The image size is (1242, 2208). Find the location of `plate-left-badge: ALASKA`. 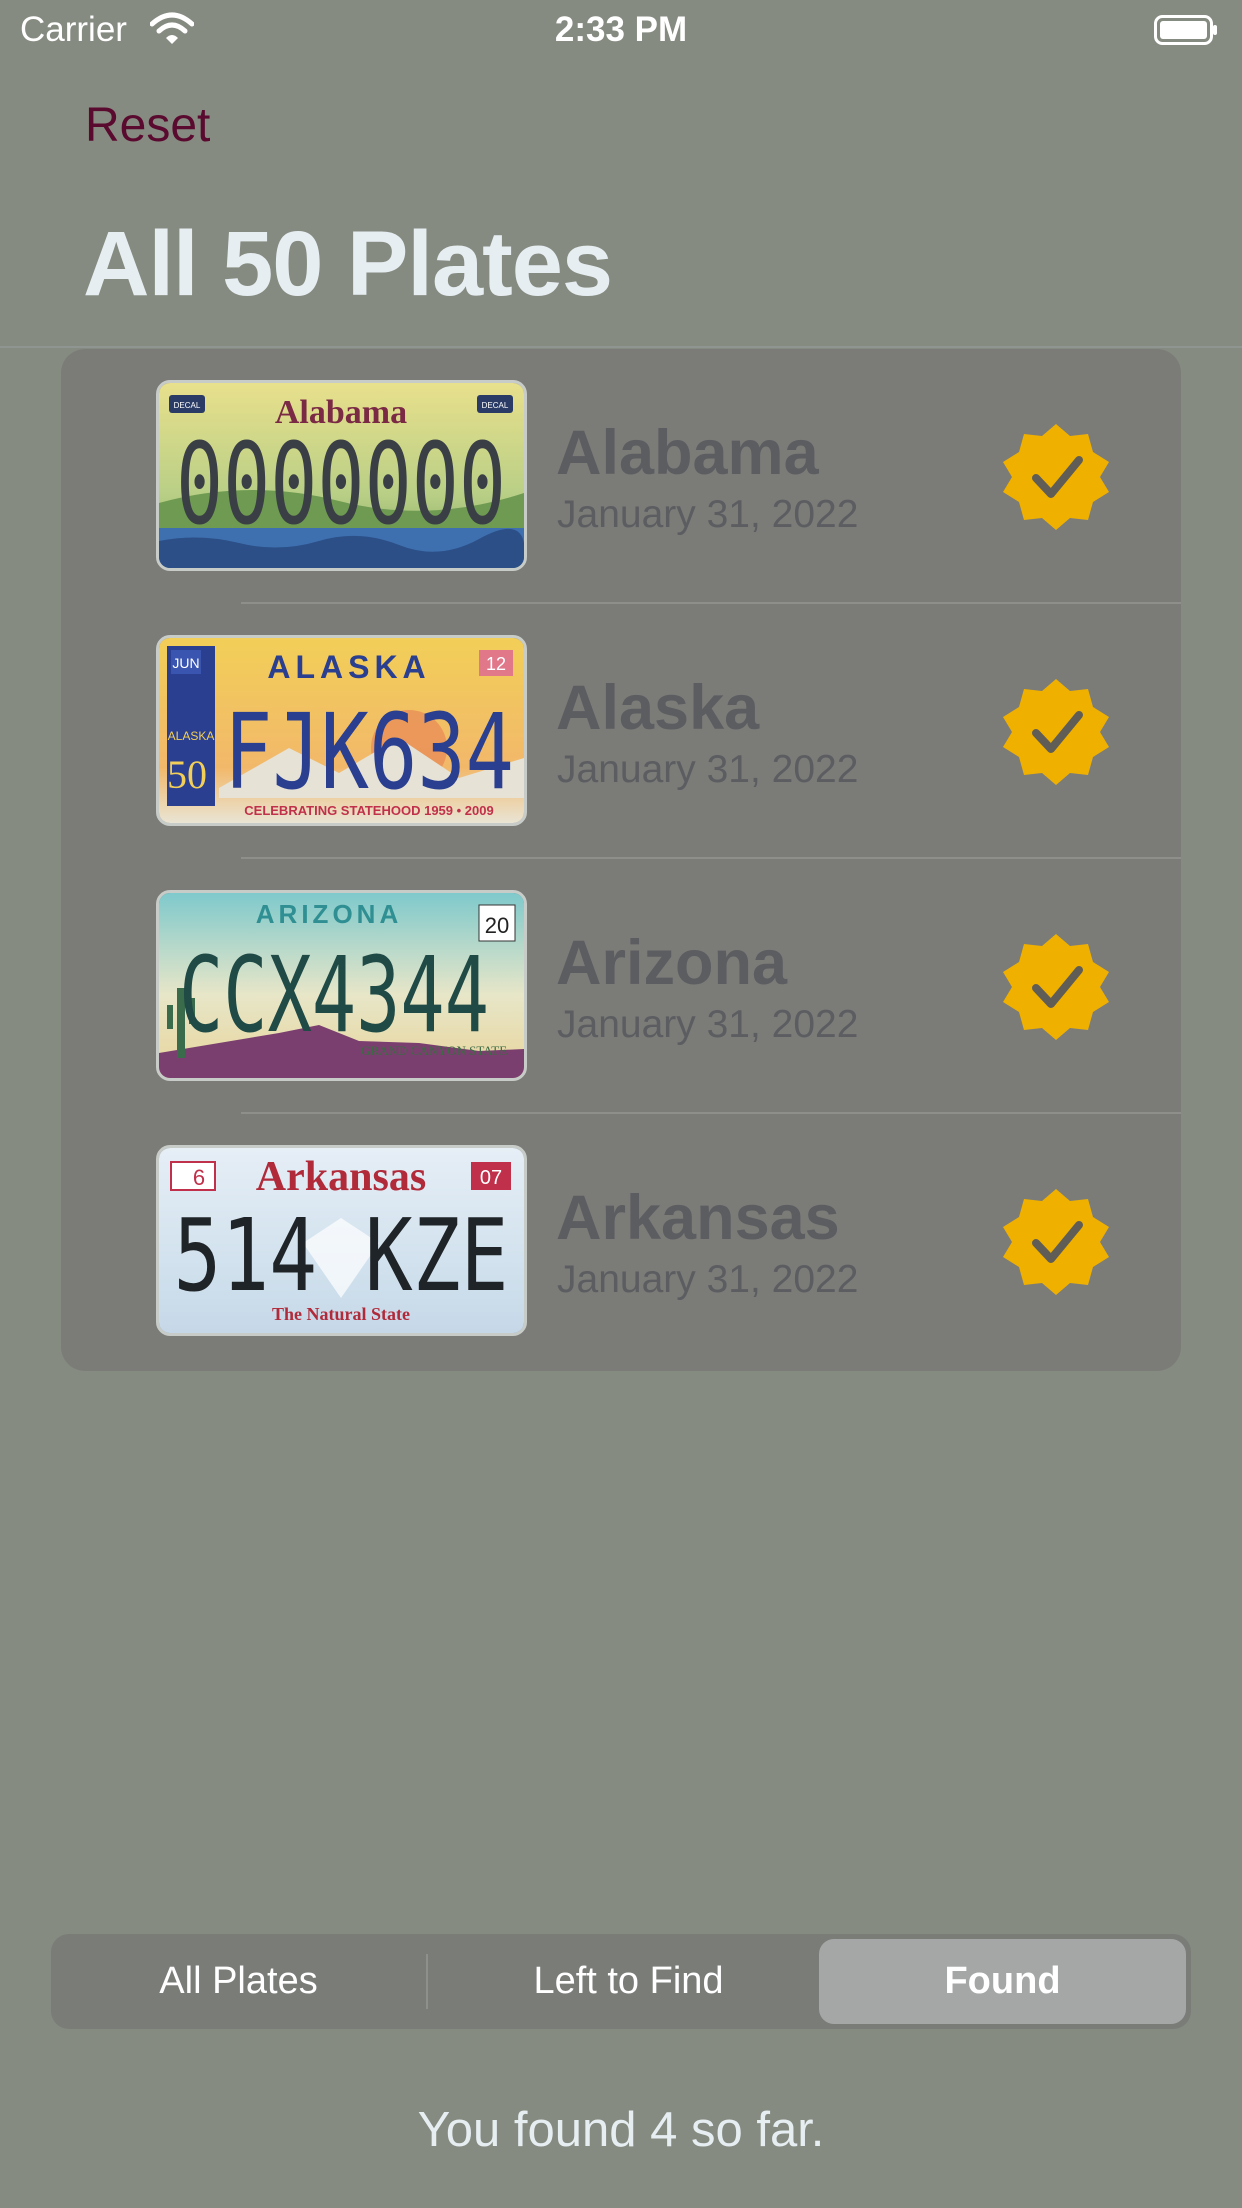

plate-left-badge: ALASKA is located at coordinates (191, 736).